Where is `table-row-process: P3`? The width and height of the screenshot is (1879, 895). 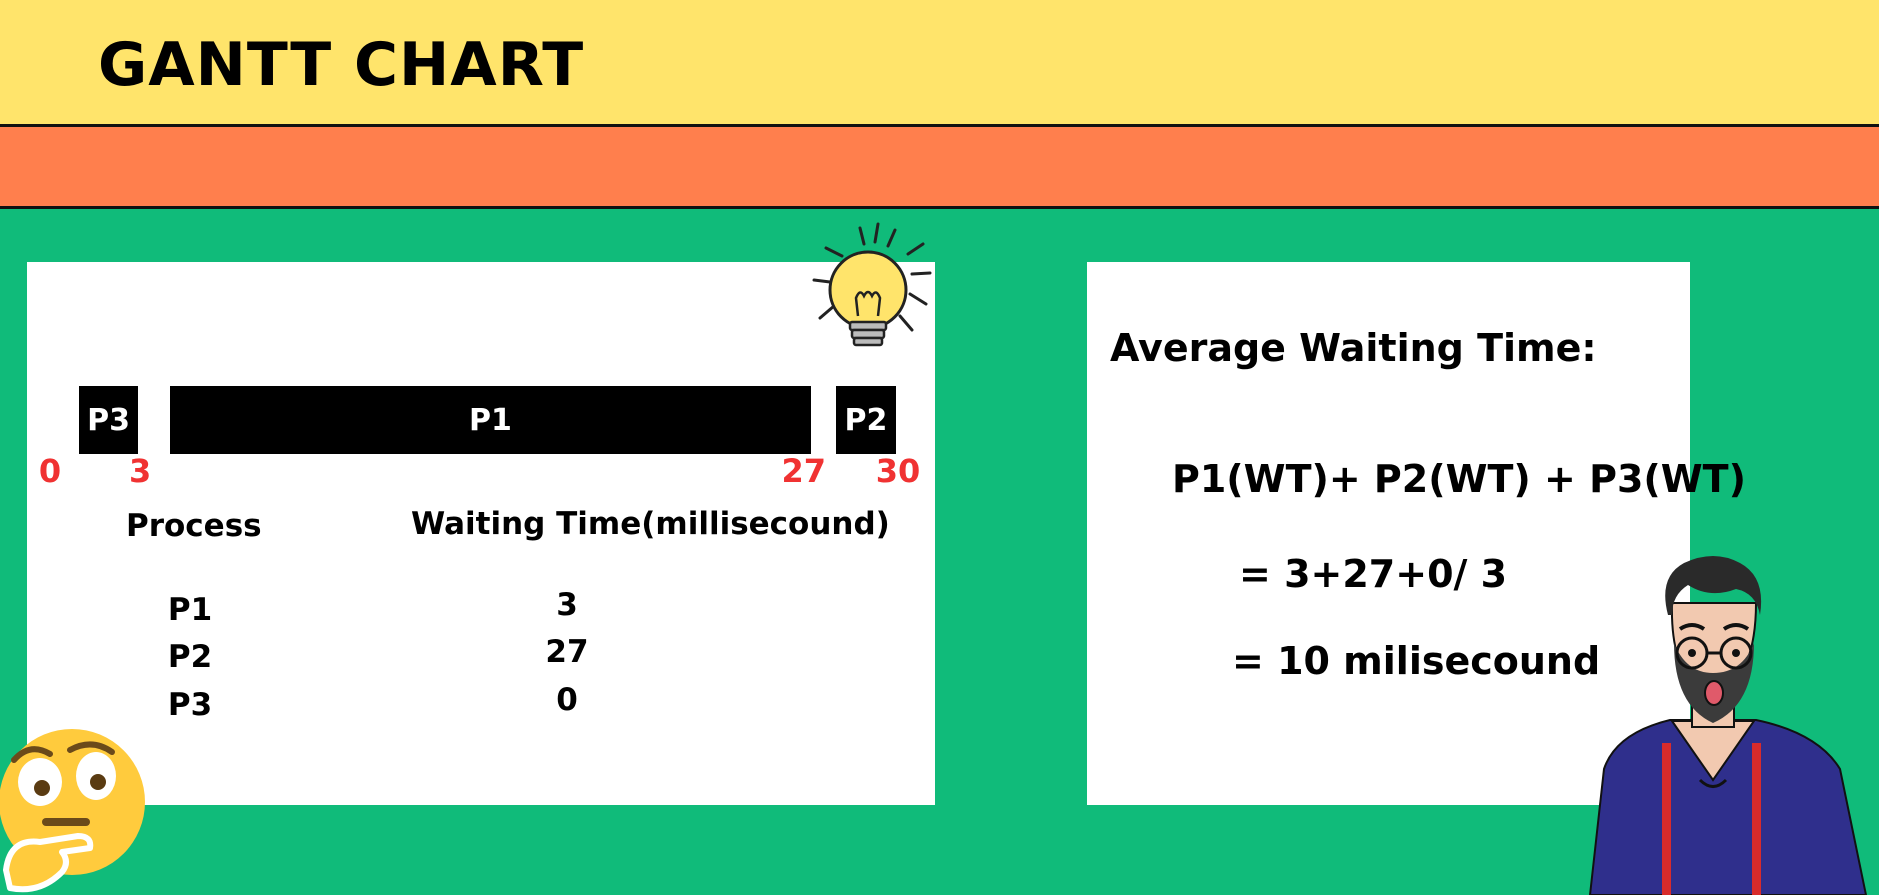 table-row-process: P3 is located at coordinates (190, 705).